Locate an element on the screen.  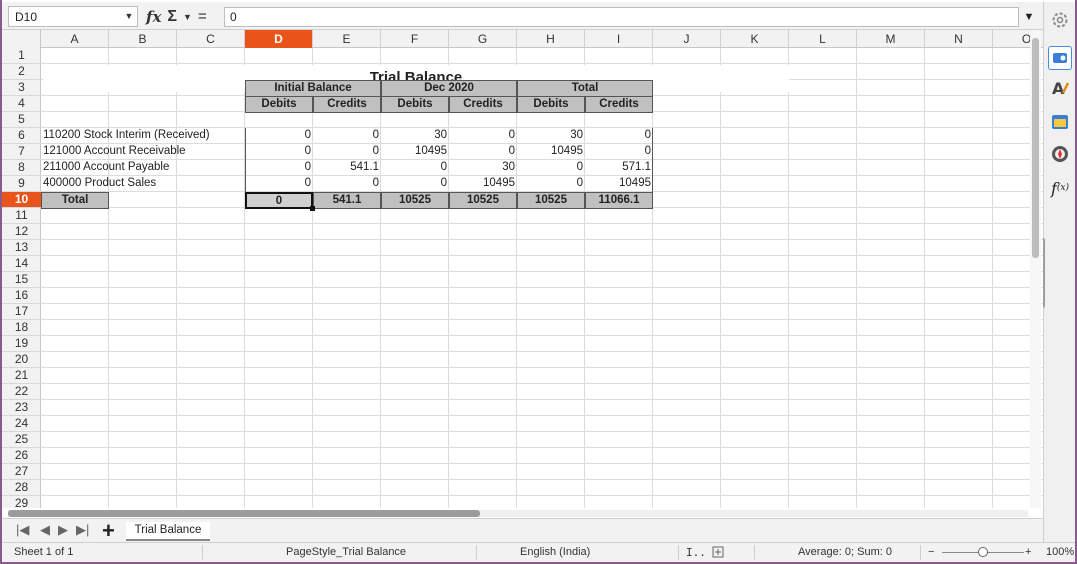
column-header-n: N is located at coordinates (959, 39).